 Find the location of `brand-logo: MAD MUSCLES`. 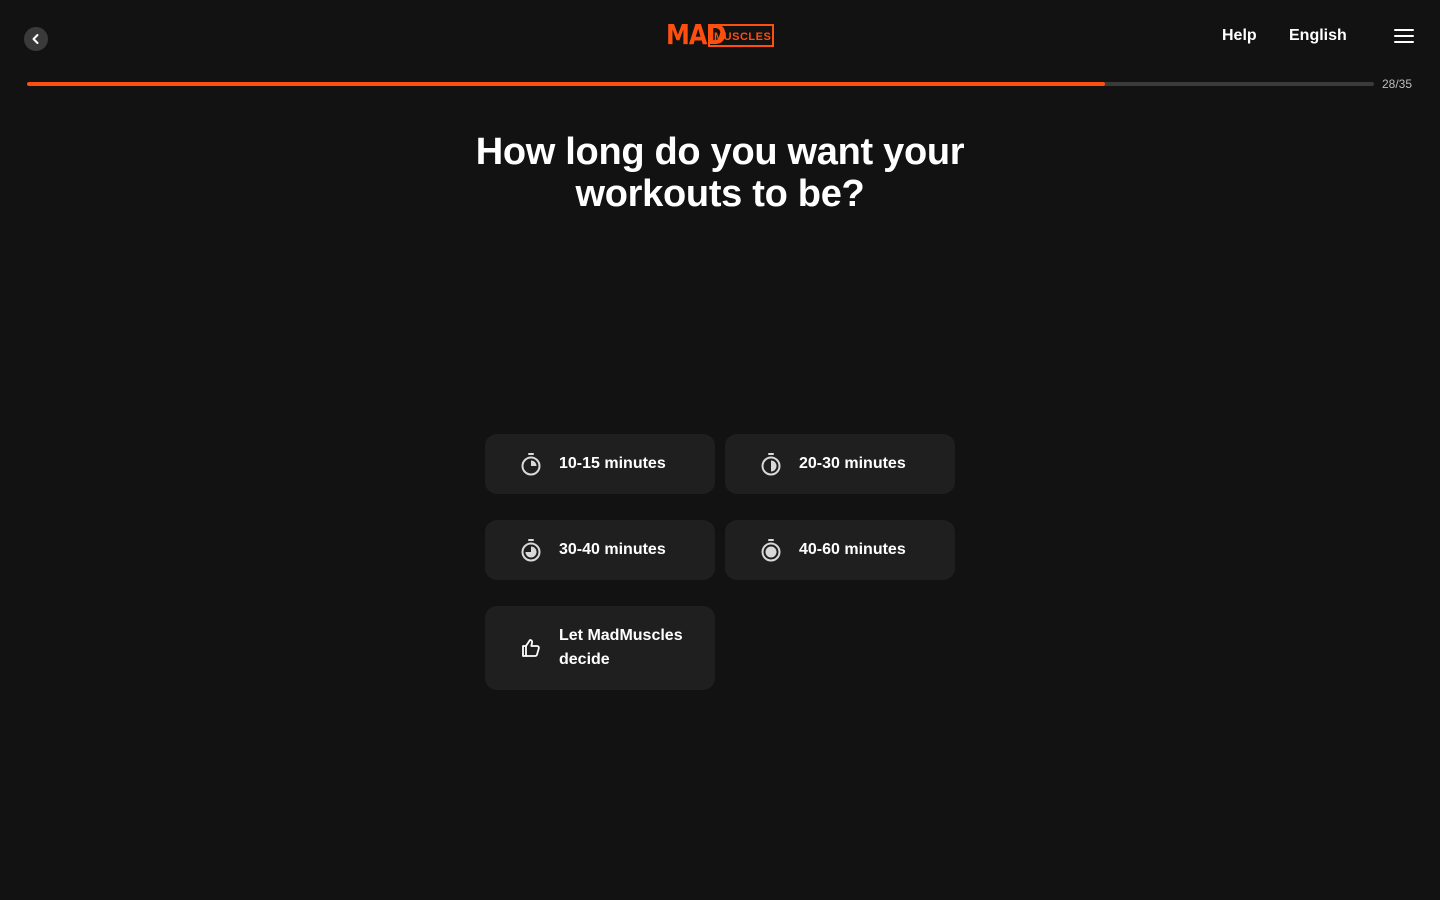

brand-logo: MAD MUSCLES is located at coordinates (720, 35).